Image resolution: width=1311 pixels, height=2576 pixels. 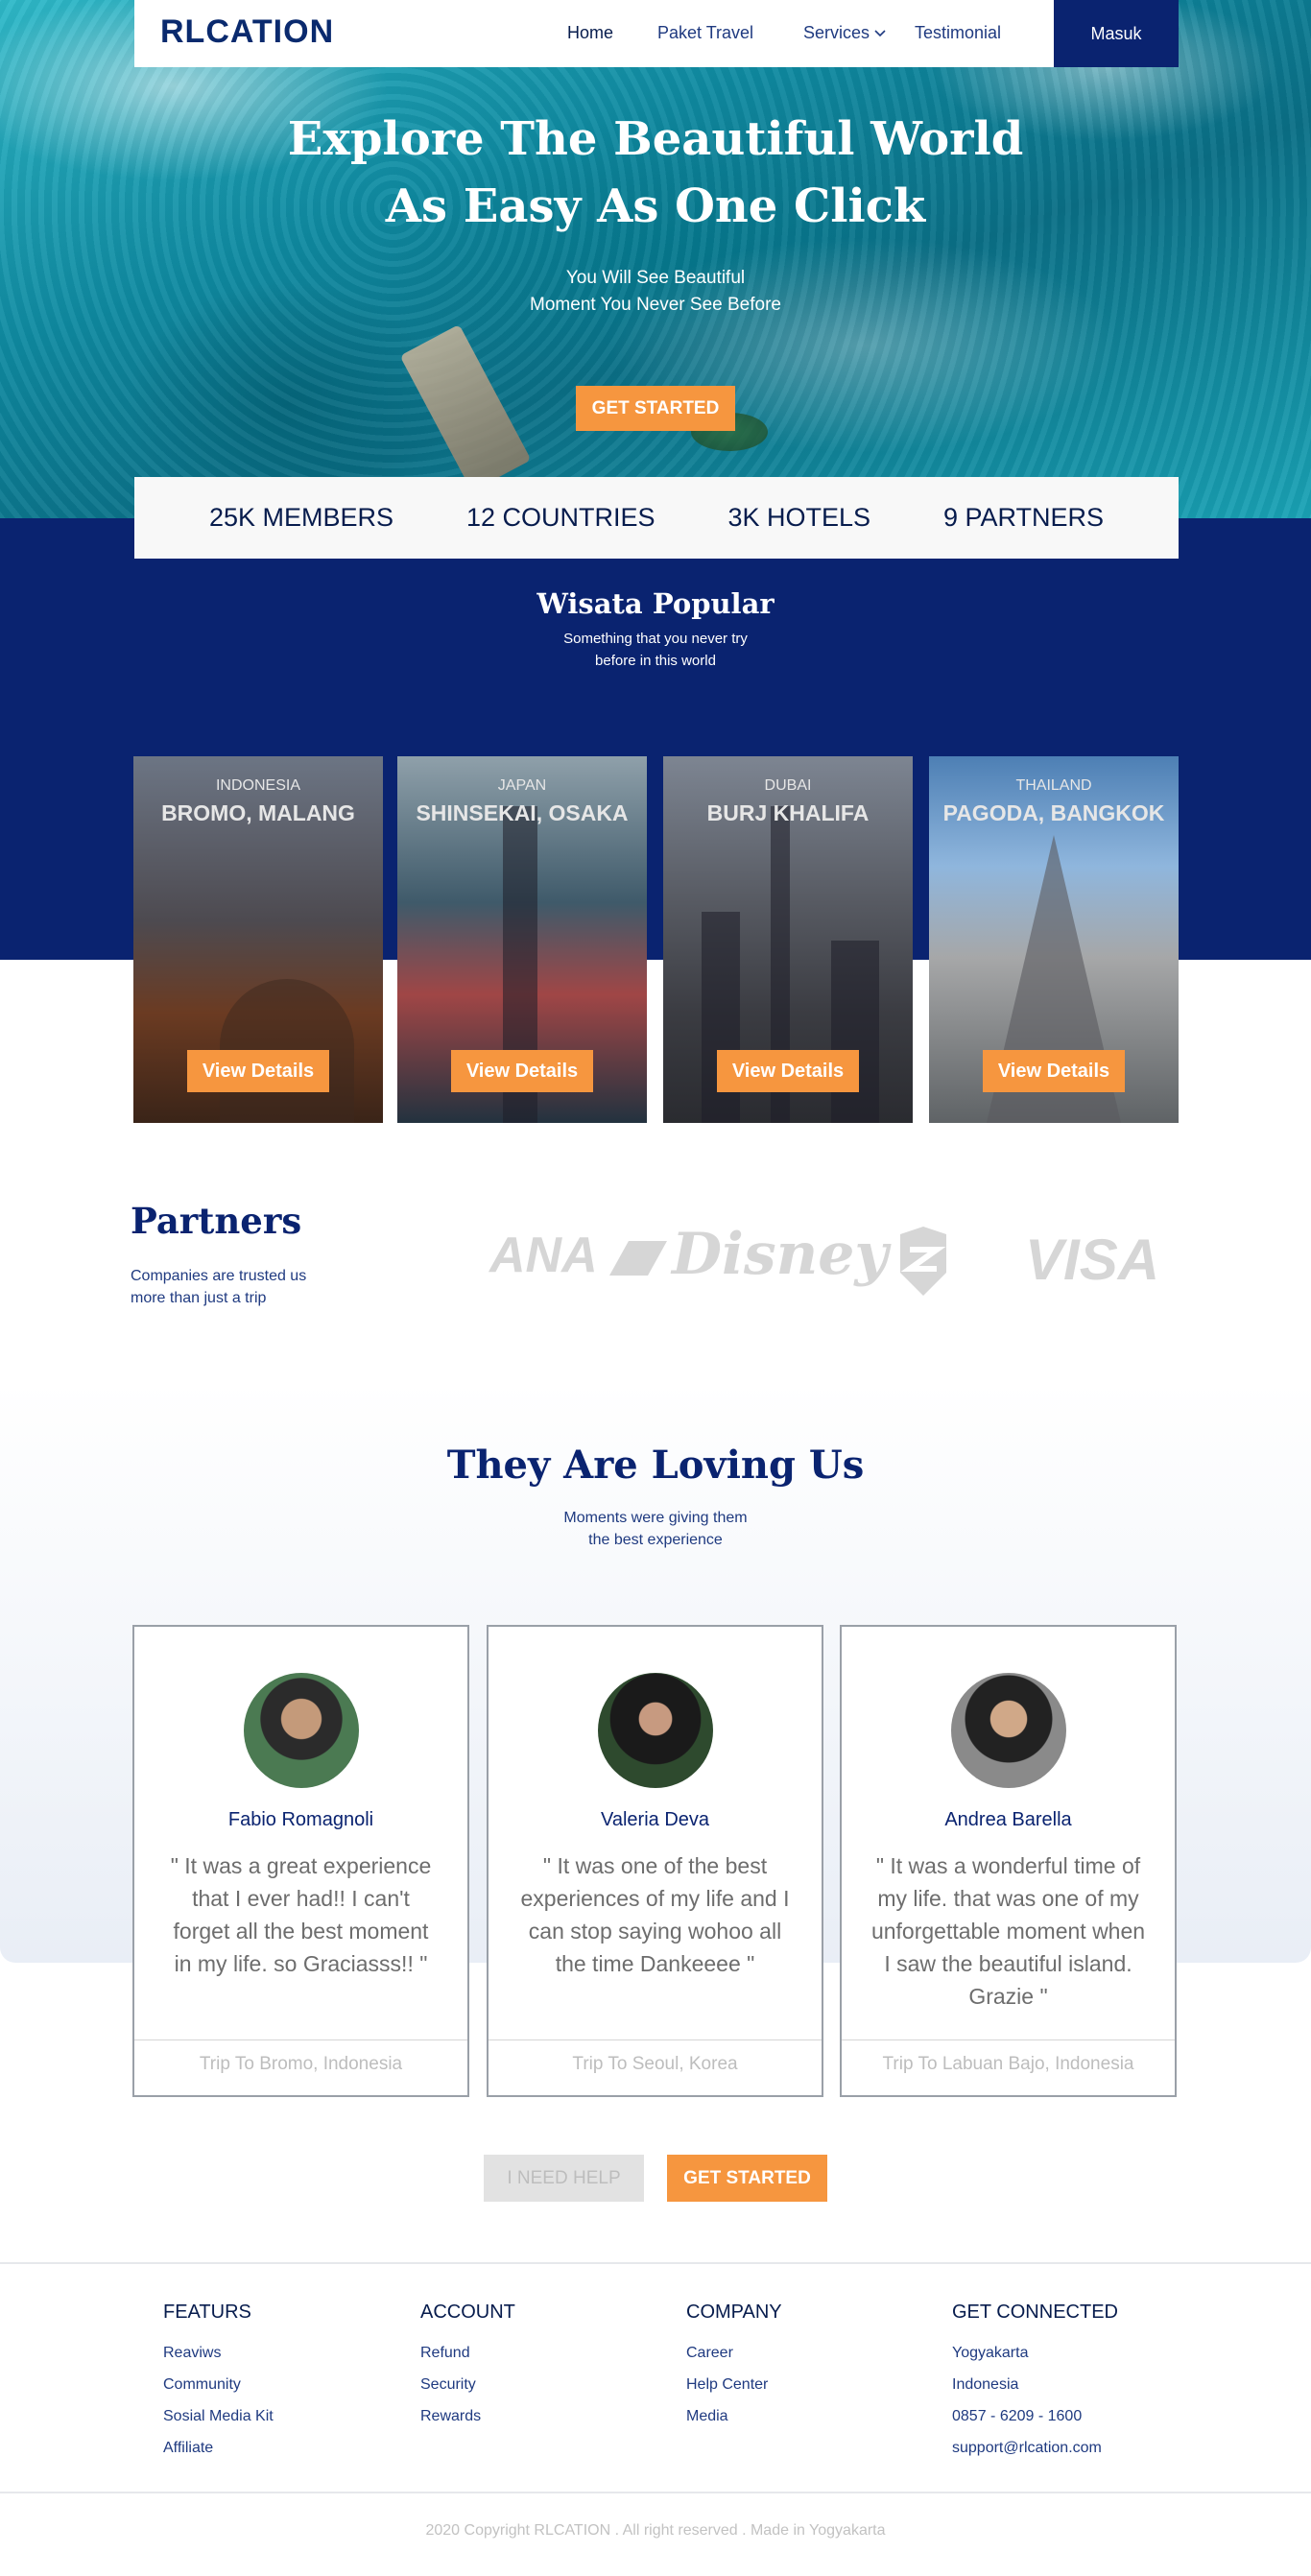 What do you see at coordinates (218, 2353) in the screenshot?
I see `footer-link: Reaviws` at bounding box center [218, 2353].